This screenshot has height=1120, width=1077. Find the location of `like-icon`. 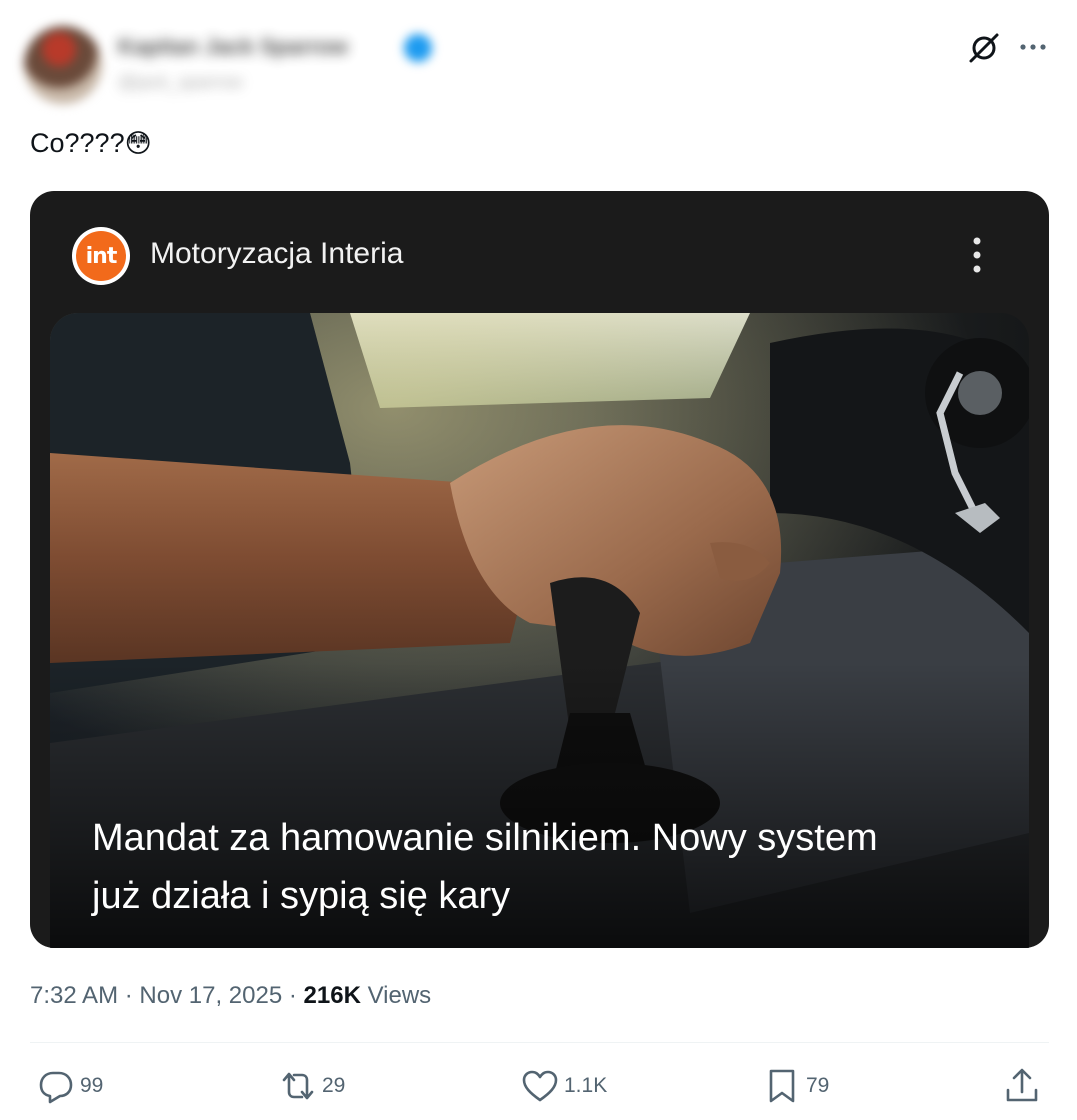

like-icon is located at coordinates (540, 1086).